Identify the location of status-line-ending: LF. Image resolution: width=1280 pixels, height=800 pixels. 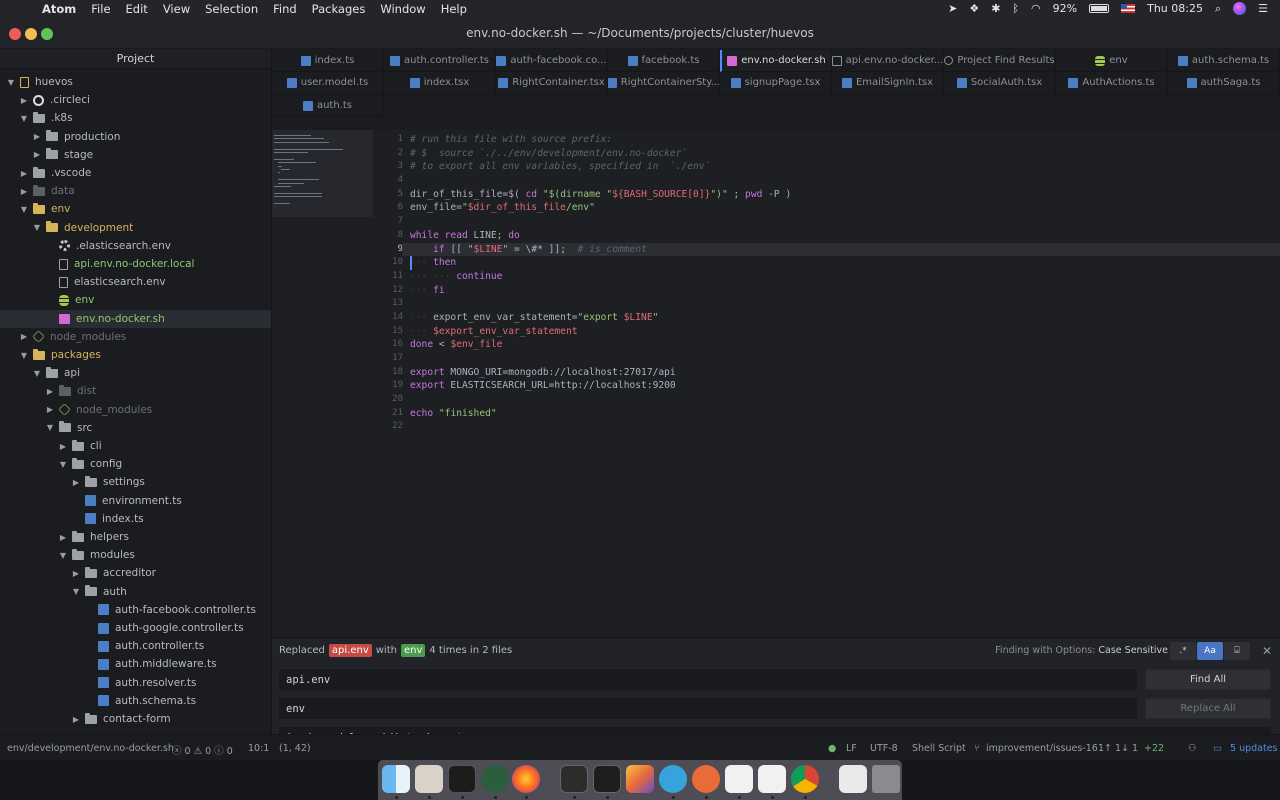
(851, 748).